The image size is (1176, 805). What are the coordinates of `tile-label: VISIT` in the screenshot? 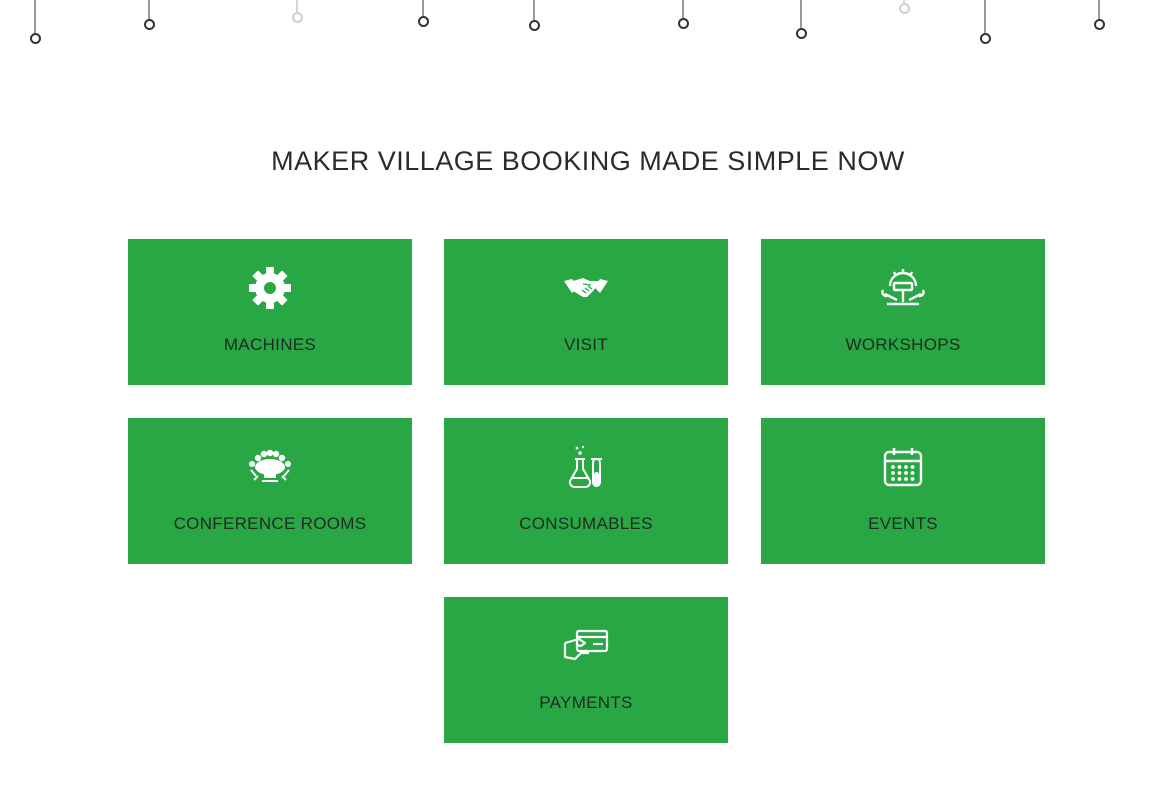 It's located at (585, 344).